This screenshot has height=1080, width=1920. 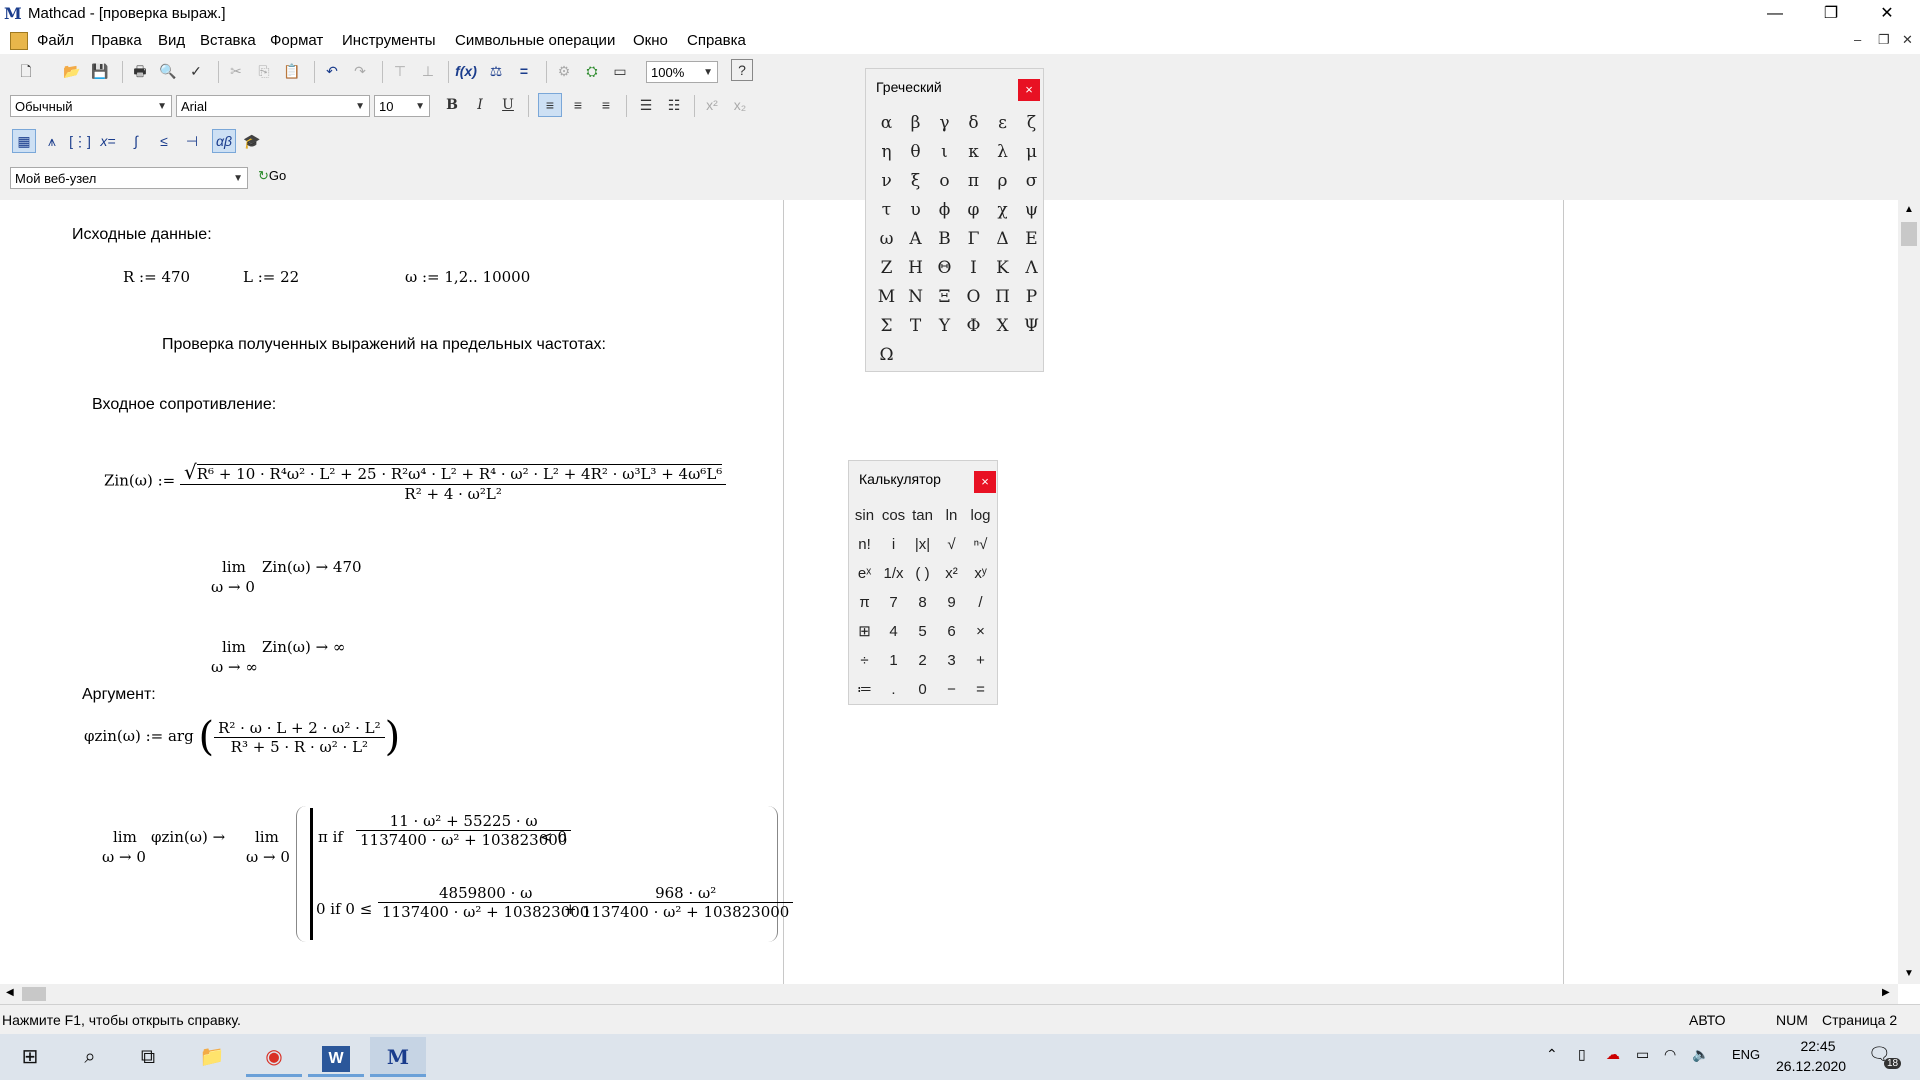 I want to click on calculator-key-button: 5, so click(x=922, y=631).